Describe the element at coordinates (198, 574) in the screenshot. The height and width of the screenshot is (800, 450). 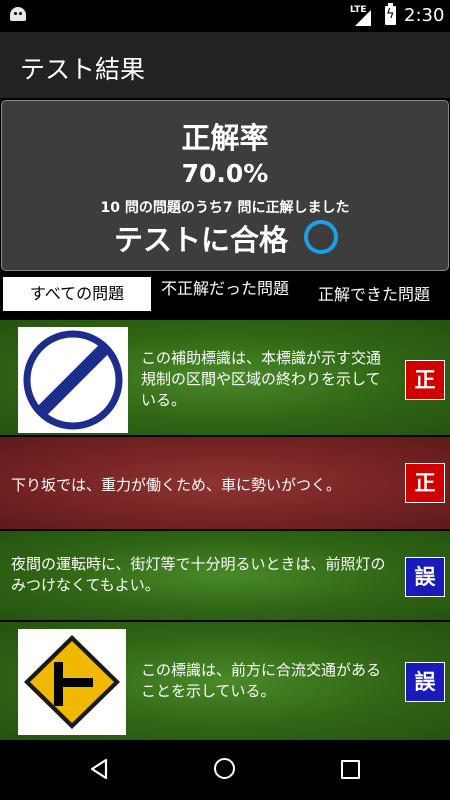
I see `question-text: 夜間の運転時に、街灯等で十分明るいときは、前照灯のみつけなくてもよい。` at that location.